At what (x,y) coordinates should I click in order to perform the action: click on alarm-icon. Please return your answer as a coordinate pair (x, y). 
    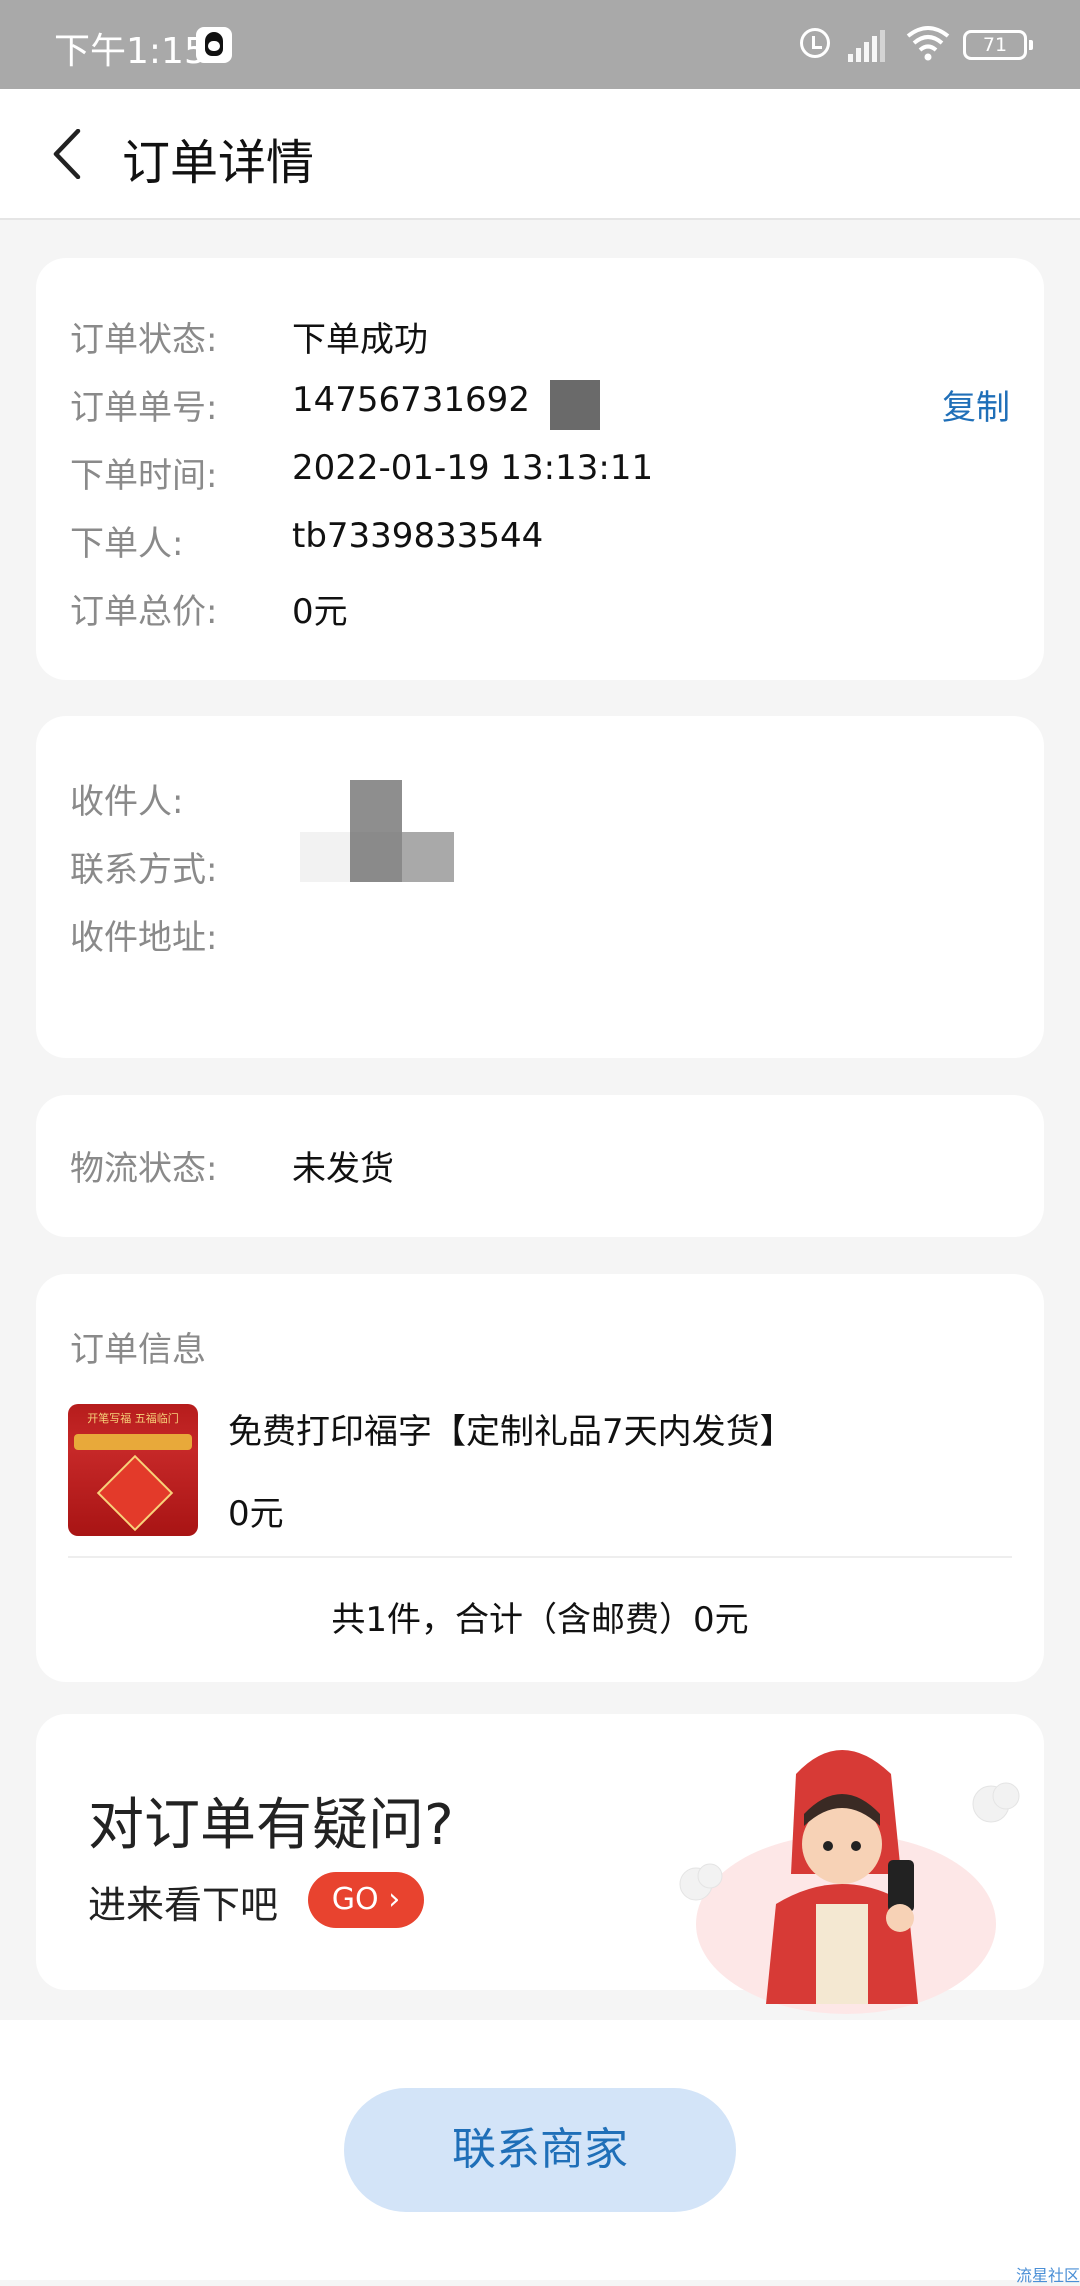
    Looking at the image, I should click on (815, 43).